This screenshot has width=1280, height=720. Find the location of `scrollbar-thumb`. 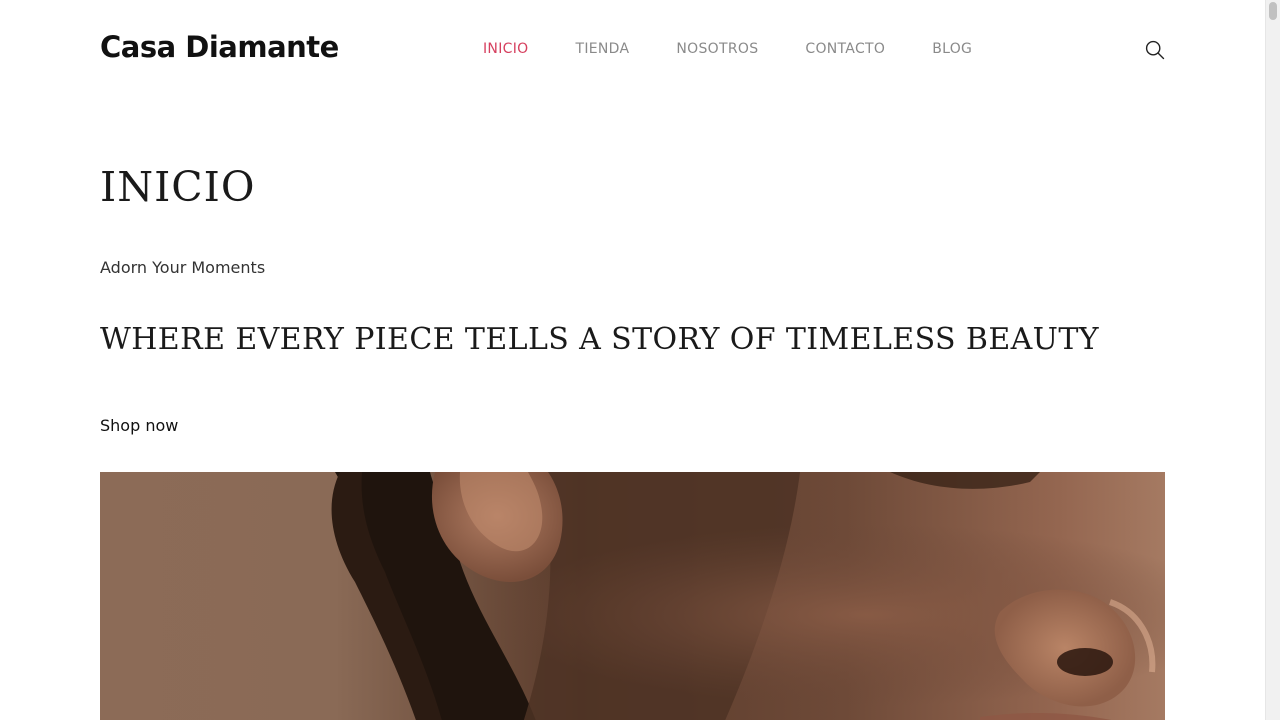

scrollbar-thumb is located at coordinates (1273, 11).